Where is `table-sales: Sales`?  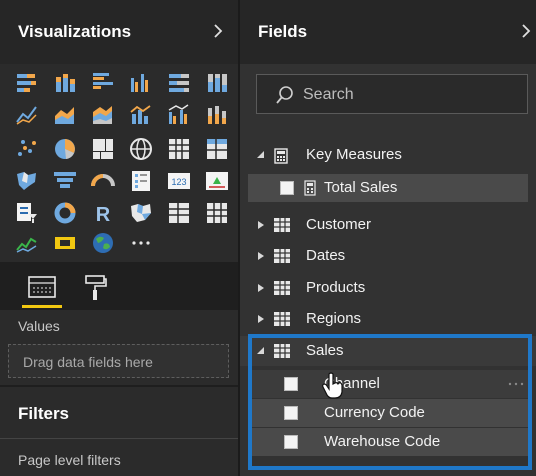 table-sales: Sales is located at coordinates (388, 351).